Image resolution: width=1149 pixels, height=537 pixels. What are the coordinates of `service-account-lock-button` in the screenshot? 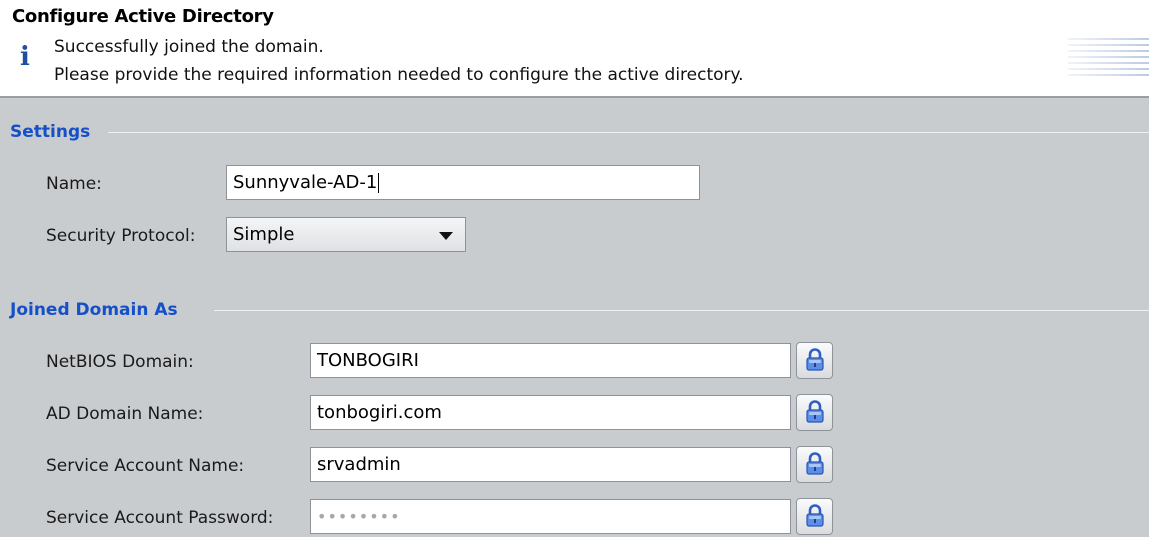 It's located at (814, 464).